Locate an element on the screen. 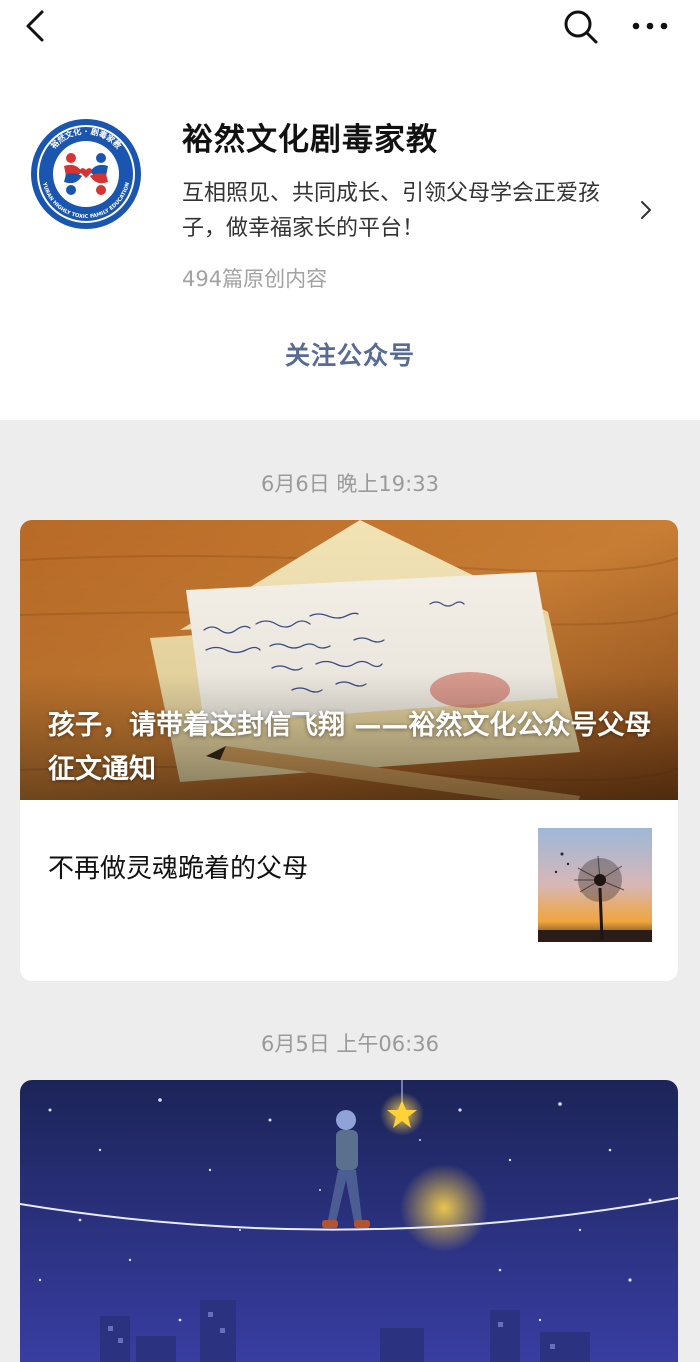 This screenshot has height=1362, width=700. article-sub-item: 不再做灵魂跪着的父母 is located at coordinates (349, 890).